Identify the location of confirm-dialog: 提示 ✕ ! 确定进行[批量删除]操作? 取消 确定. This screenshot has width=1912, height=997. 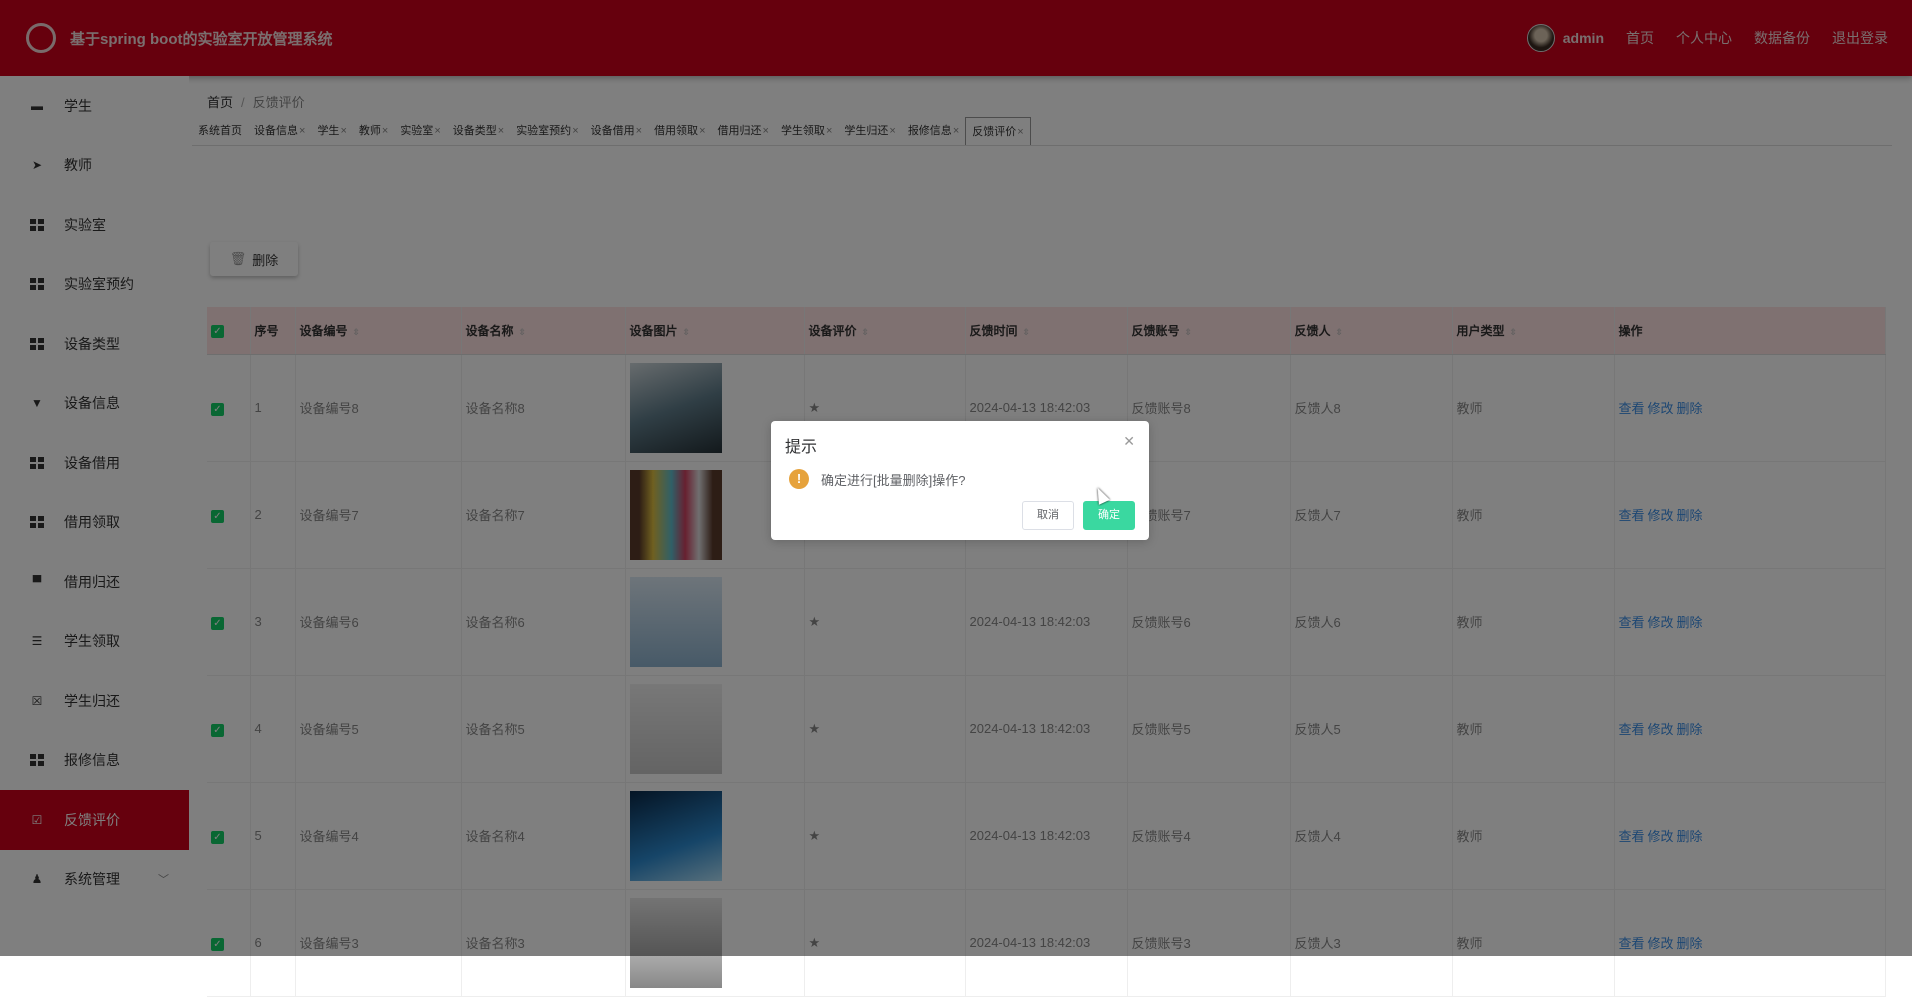
(960, 480).